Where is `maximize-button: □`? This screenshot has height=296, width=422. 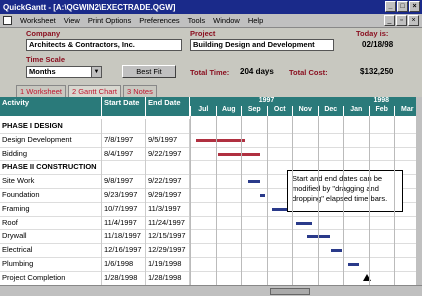 maximize-button: □ is located at coordinates (402, 6).